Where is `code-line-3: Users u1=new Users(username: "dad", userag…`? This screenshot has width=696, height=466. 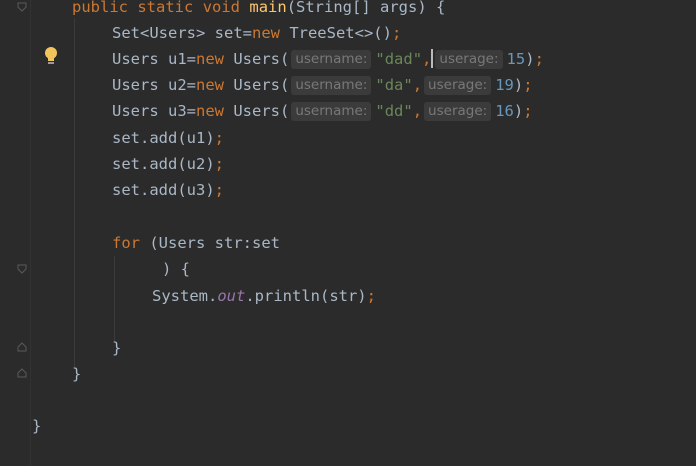 code-line-3: Users u1=new Users(username: "dad", userag… is located at coordinates (328, 59).